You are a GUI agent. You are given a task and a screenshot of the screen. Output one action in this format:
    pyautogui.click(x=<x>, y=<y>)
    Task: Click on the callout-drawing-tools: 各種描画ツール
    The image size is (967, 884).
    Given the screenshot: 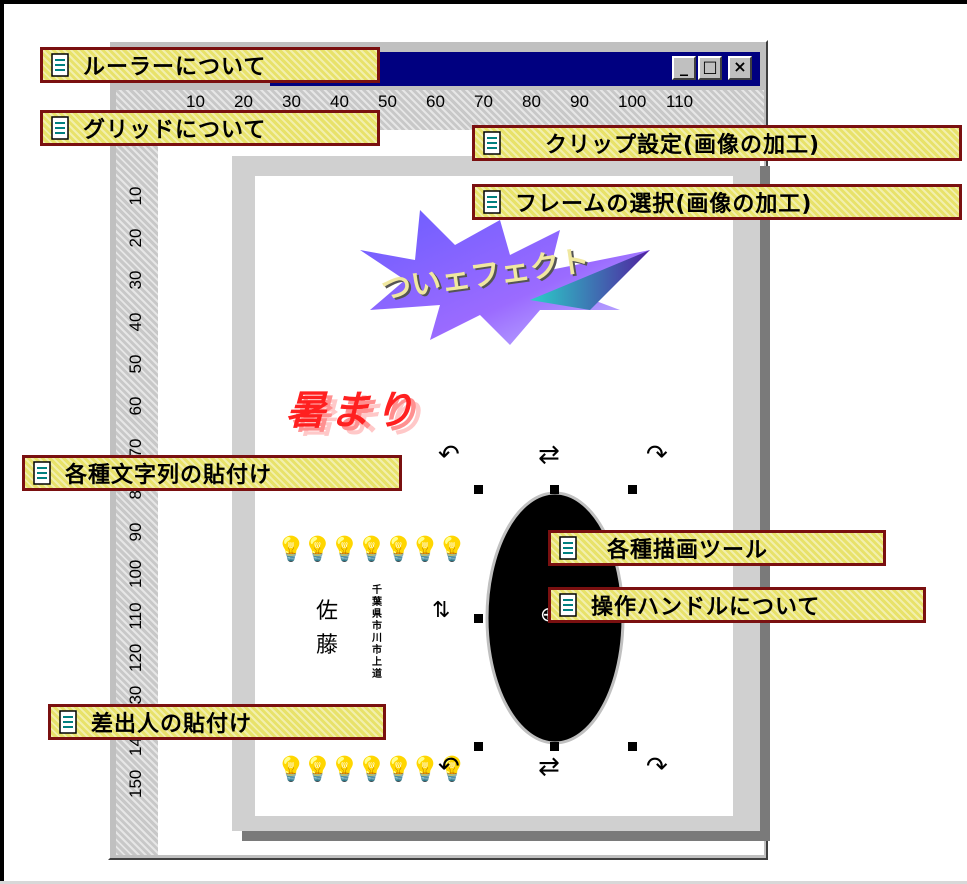 What is the action you would take?
    pyautogui.click(x=717, y=548)
    